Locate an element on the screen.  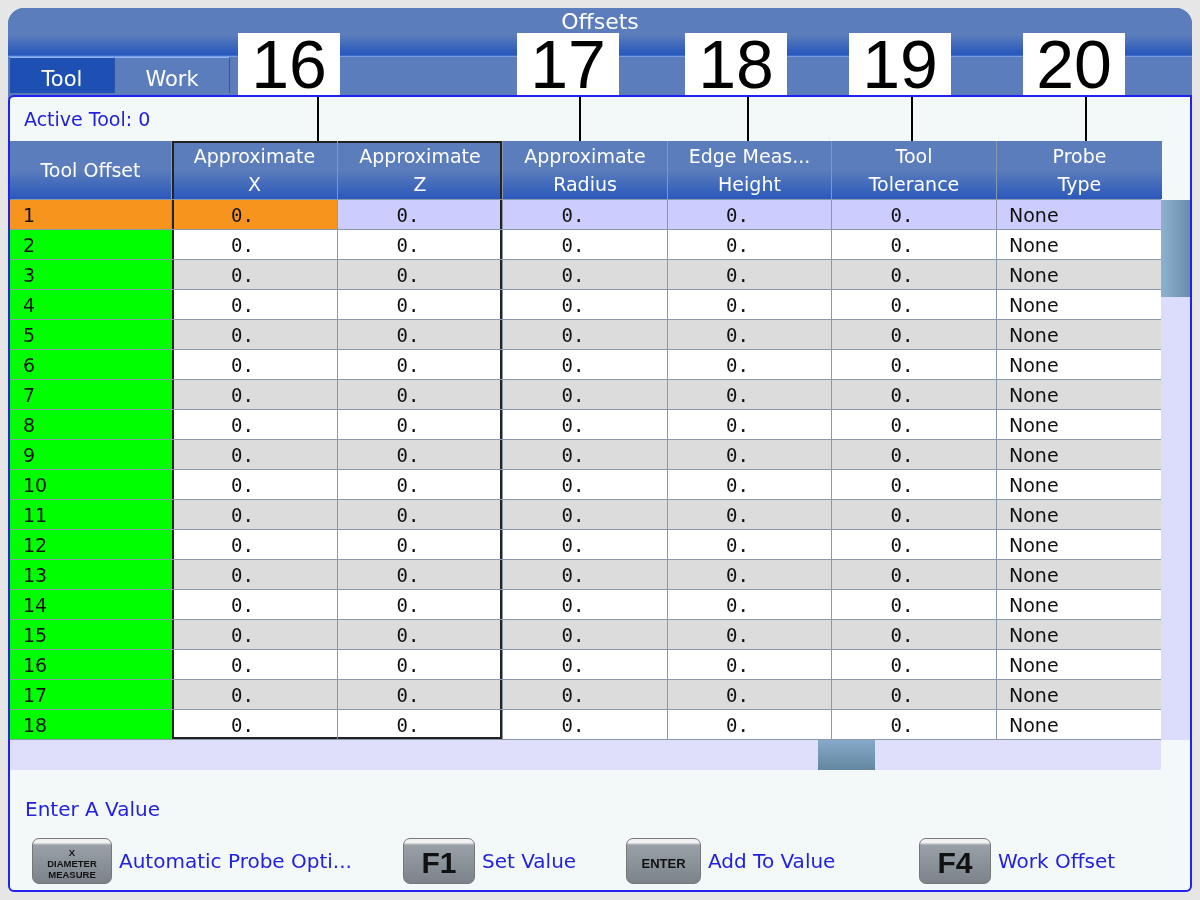
row-number-cell: 1 is located at coordinates (90, 214).